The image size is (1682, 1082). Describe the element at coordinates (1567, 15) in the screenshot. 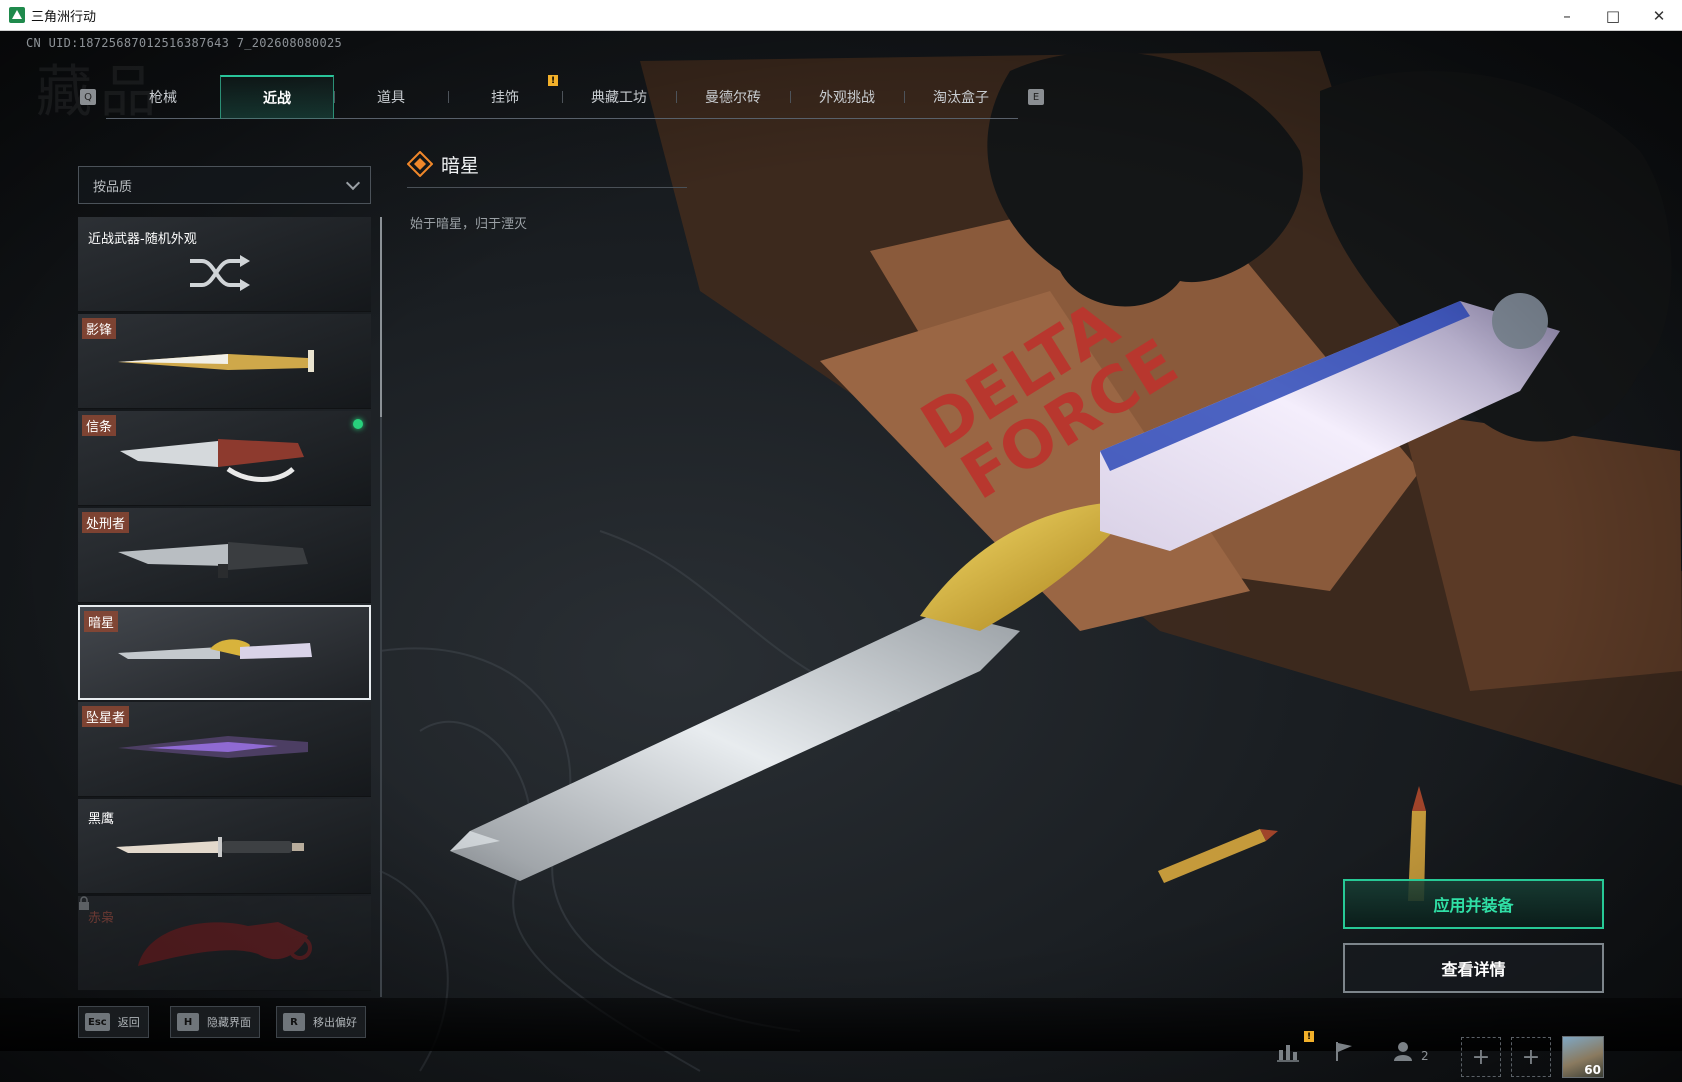

I see `minimize-icon: –` at that location.